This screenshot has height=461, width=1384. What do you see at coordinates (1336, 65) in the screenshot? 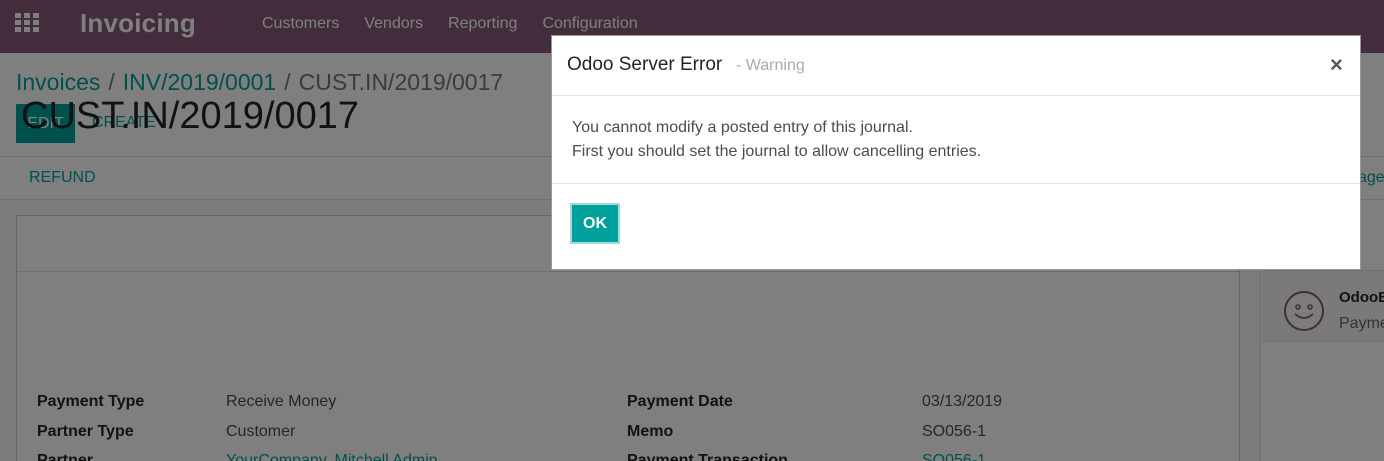
I see `close-icon: ×` at bounding box center [1336, 65].